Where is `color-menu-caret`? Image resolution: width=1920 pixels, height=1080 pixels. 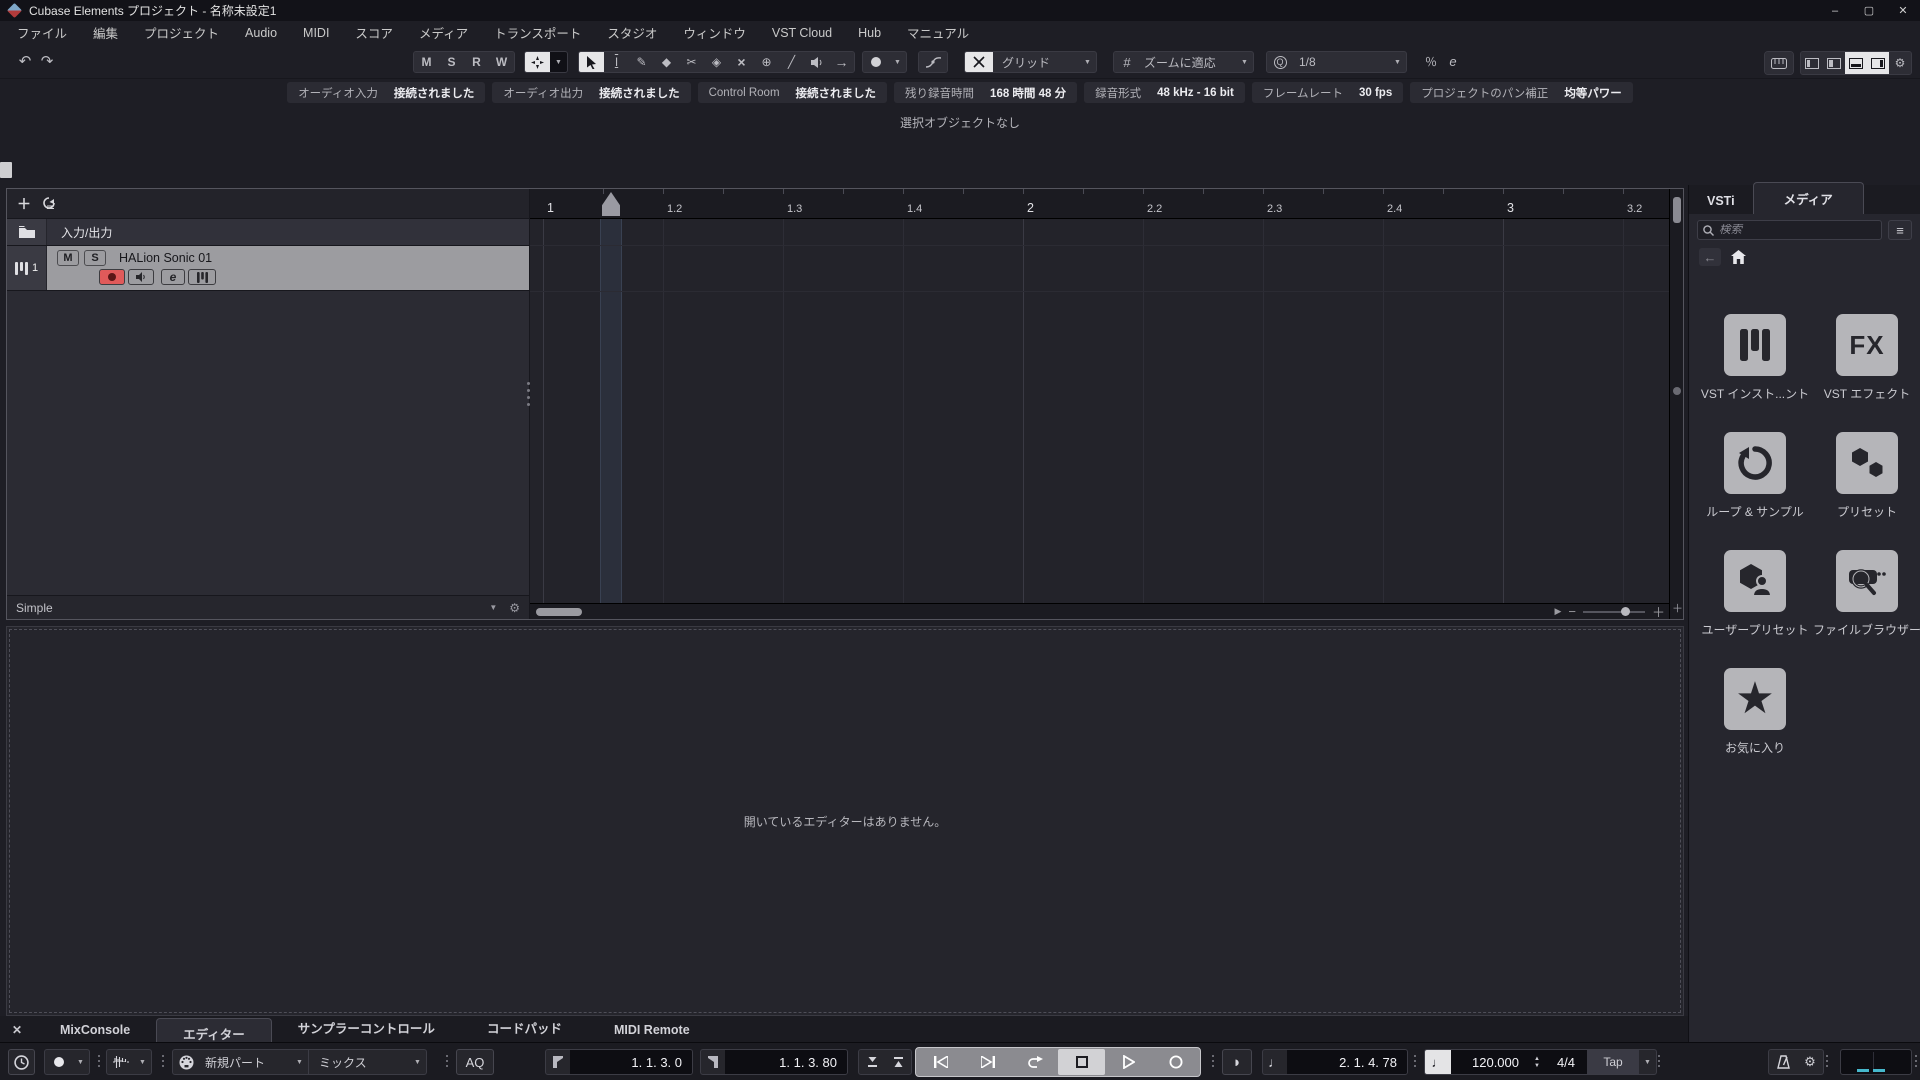 color-menu-caret is located at coordinates (897, 62).